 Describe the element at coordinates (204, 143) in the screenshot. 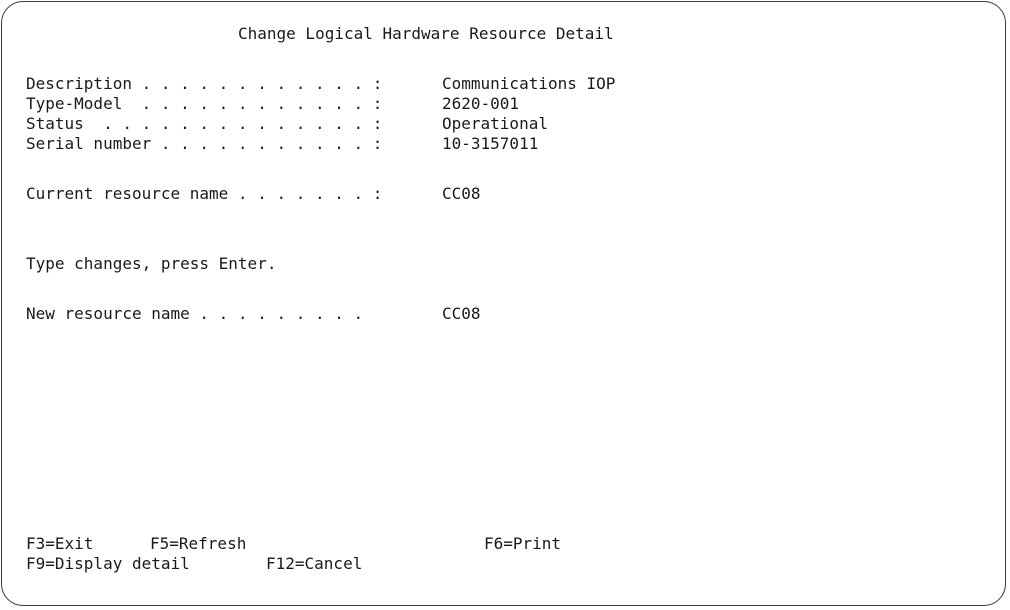

I see `serial-number-label: Serial number . . . . . . . . . . . :` at that location.